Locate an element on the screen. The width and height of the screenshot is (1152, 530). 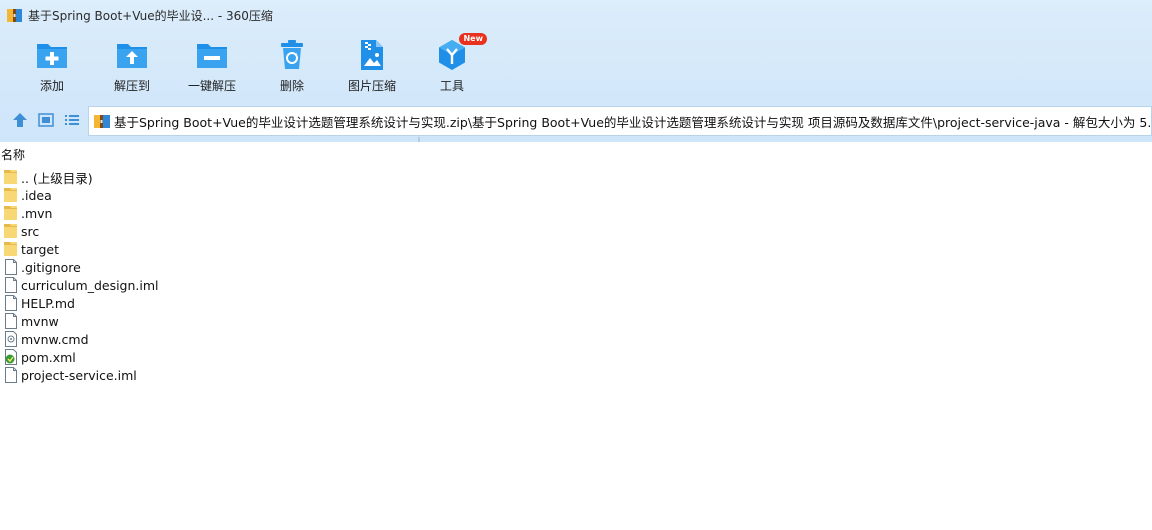
list-view-icon is located at coordinates (72, 120).